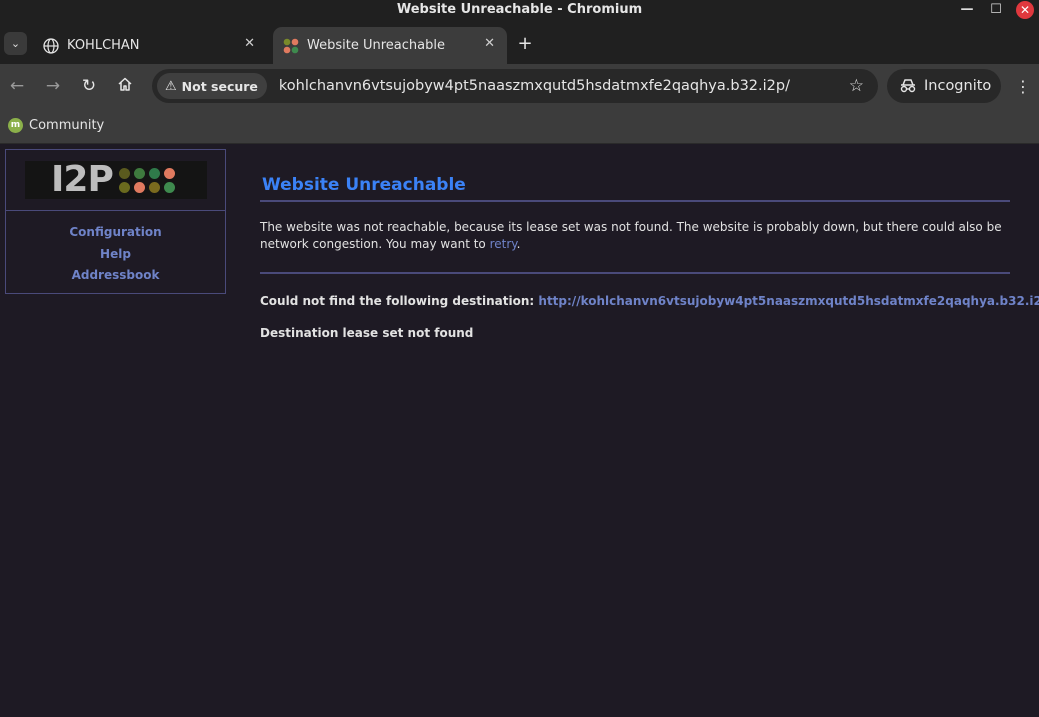 The height and width of the screenshot is (717, 1039). I want to click on i2p-favicon, so click(291, 46).